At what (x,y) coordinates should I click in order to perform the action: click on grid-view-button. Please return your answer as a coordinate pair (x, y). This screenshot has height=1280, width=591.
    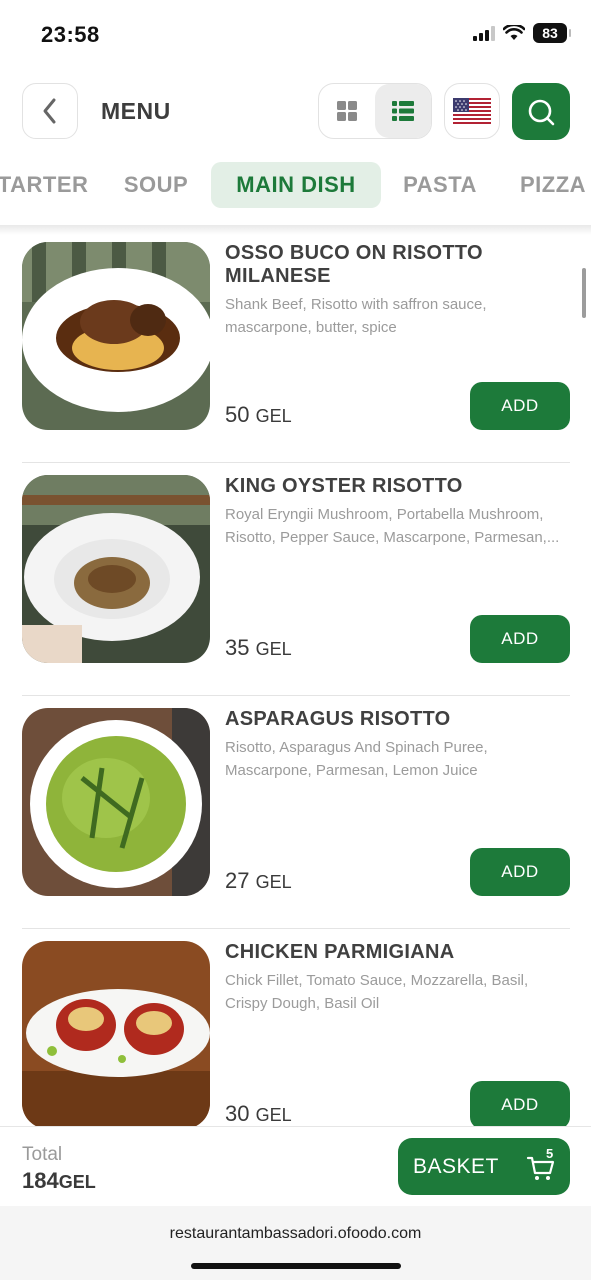
    Looking at the image, I should click on (347, 111).